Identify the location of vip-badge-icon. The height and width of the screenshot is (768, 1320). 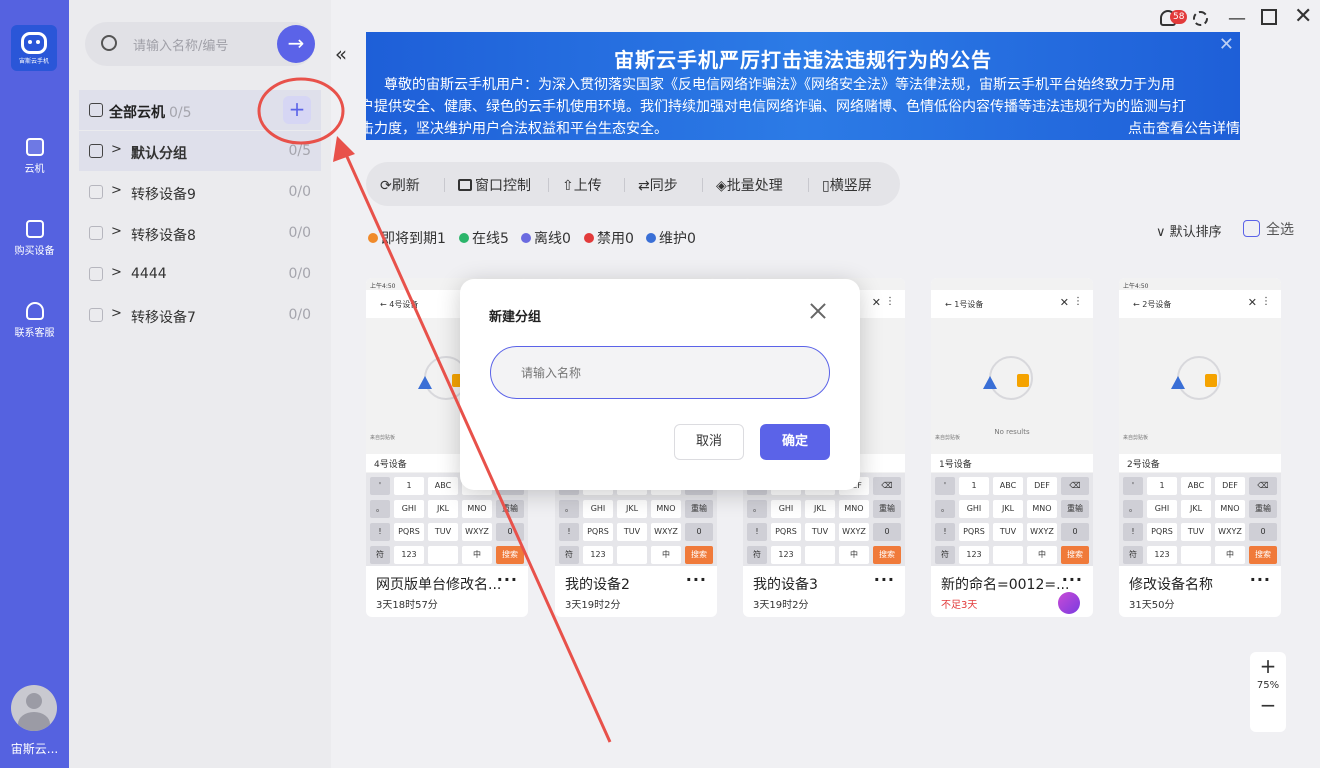
(1069, 603).